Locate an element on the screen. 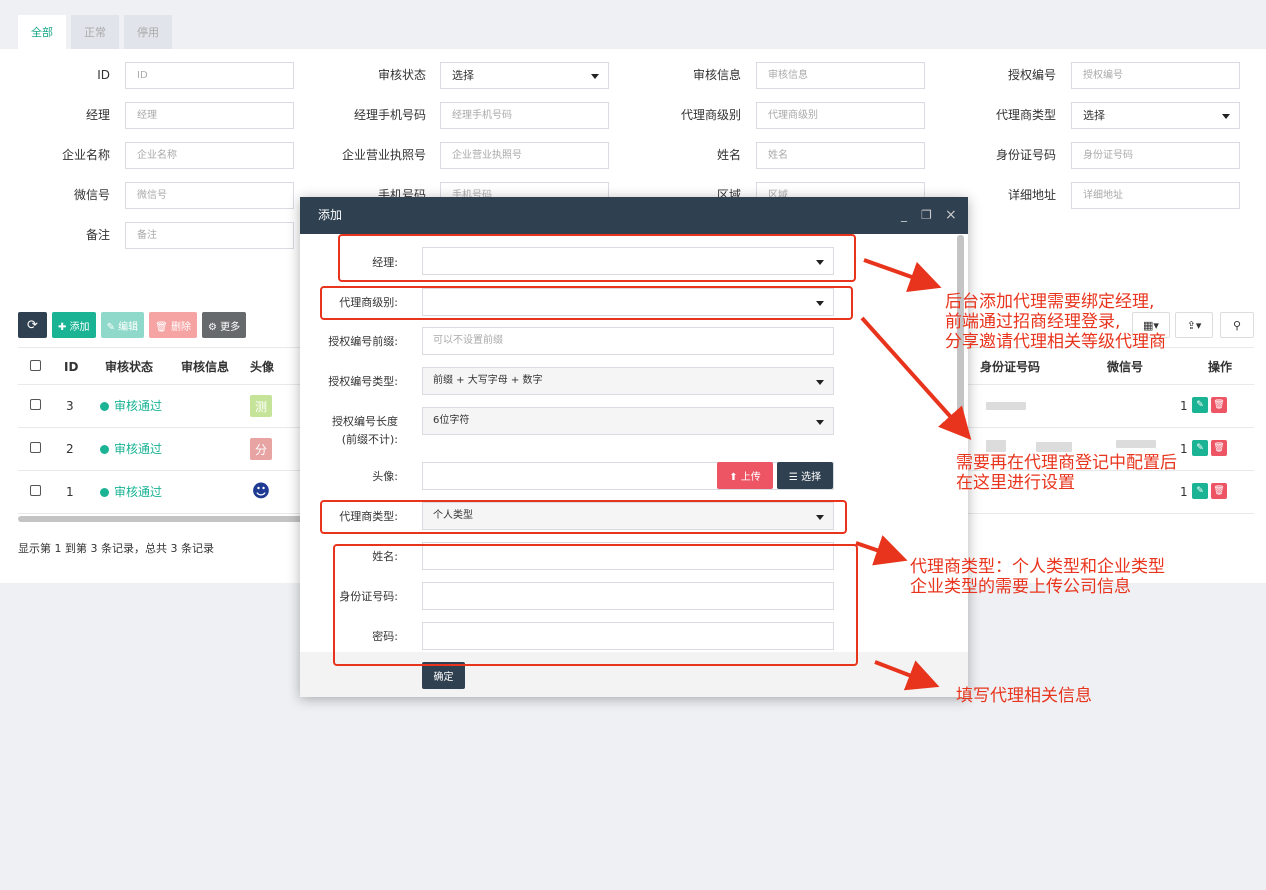 The width and height of the screenshot is (1266, 890). annotation-note-manager: 后台添加代理需要绑定经理, 前端通过招商经理登录, 分享邀请代理相关等级代理商 is located at coordinates (1055, 322).